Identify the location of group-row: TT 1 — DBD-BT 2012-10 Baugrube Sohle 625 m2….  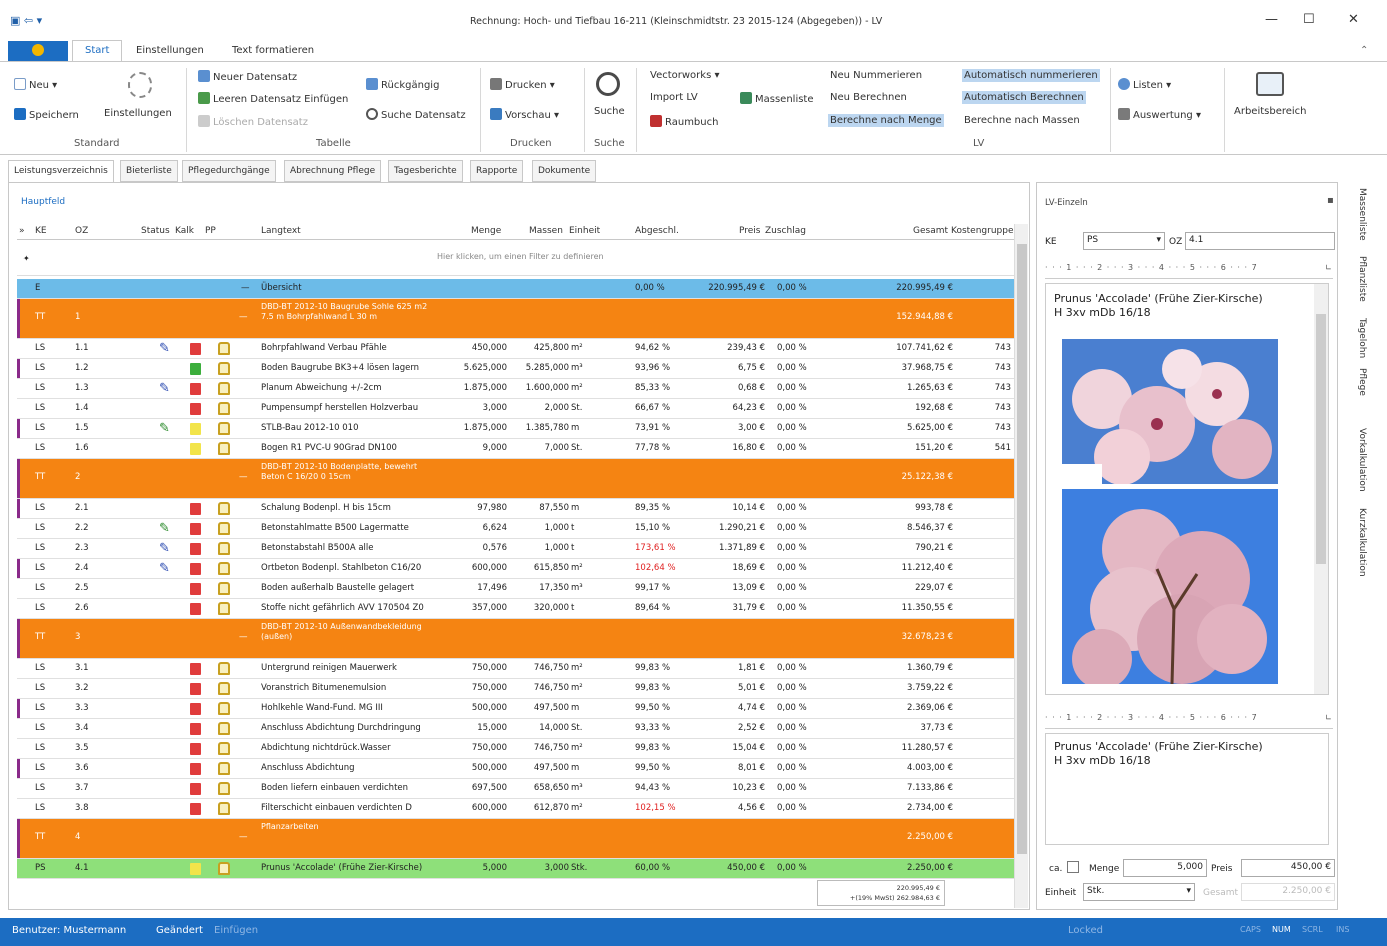
(517, 319).